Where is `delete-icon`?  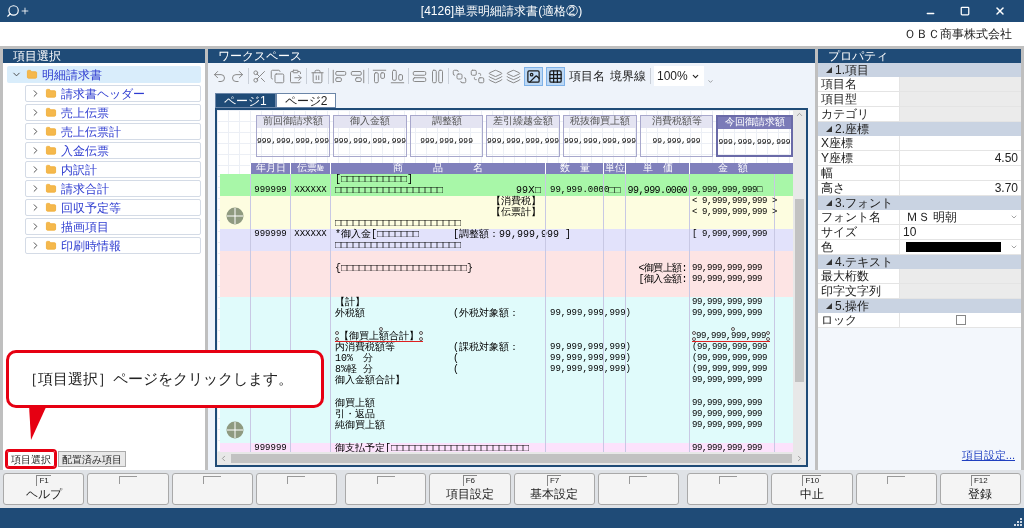
delete-icon is located at coordinates (317, 76).